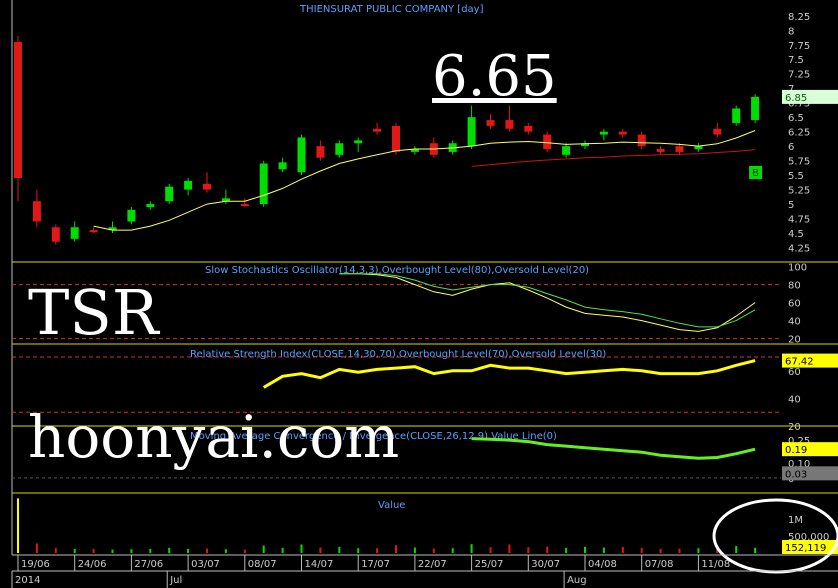  I want to click on rsi-value-label: 67.42, so click(799, 362).